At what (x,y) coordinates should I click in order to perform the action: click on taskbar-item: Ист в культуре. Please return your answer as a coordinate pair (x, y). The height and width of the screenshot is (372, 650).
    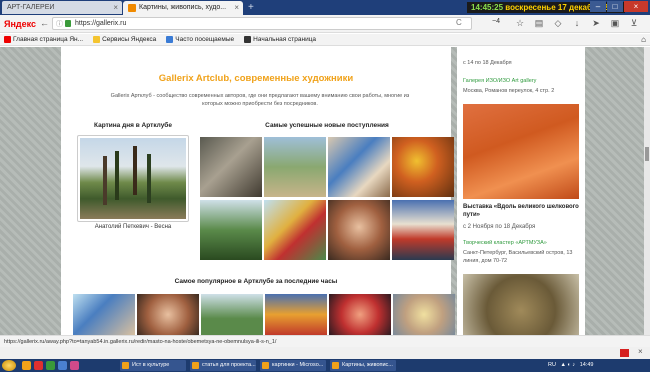
    Looking at the image, I should click on (153, 365).